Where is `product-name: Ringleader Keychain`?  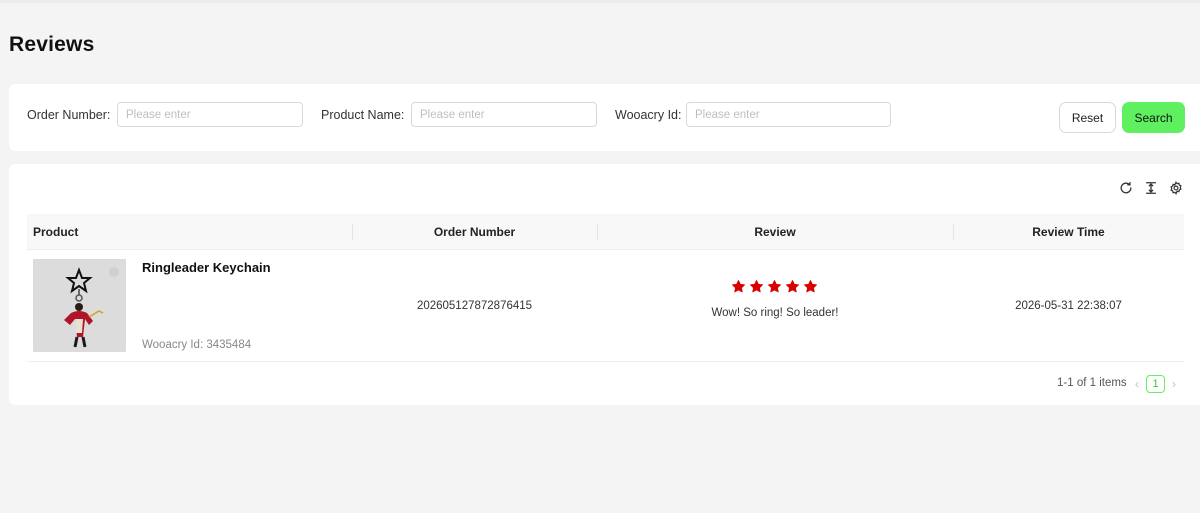 product-name: Ringleader Keychain is located at coordinates (206, 267).